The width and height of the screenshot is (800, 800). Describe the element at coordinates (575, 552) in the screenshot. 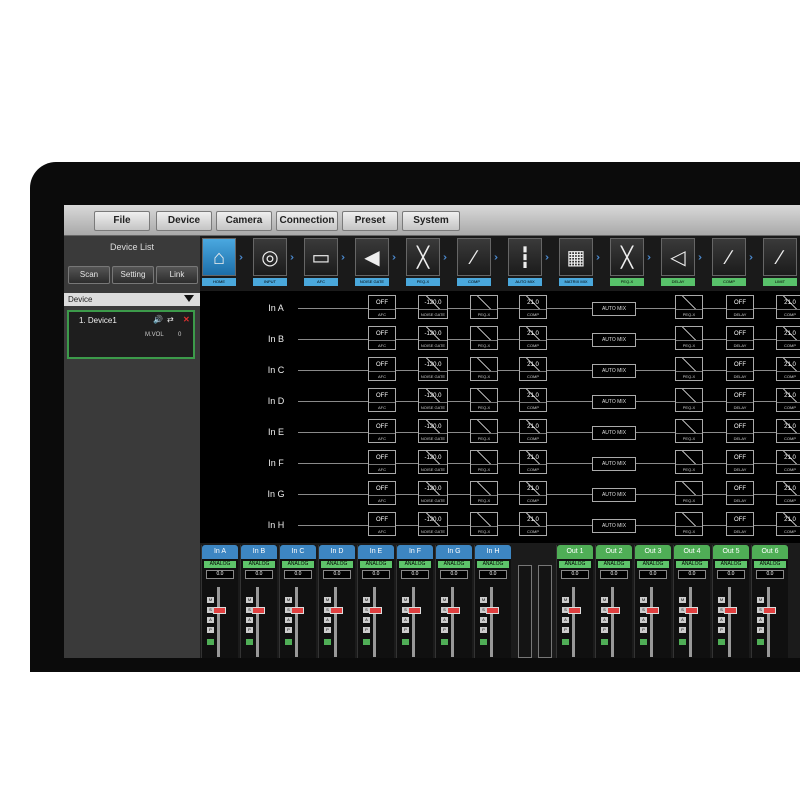

I see `out-channel-name: Out 1` at that location.